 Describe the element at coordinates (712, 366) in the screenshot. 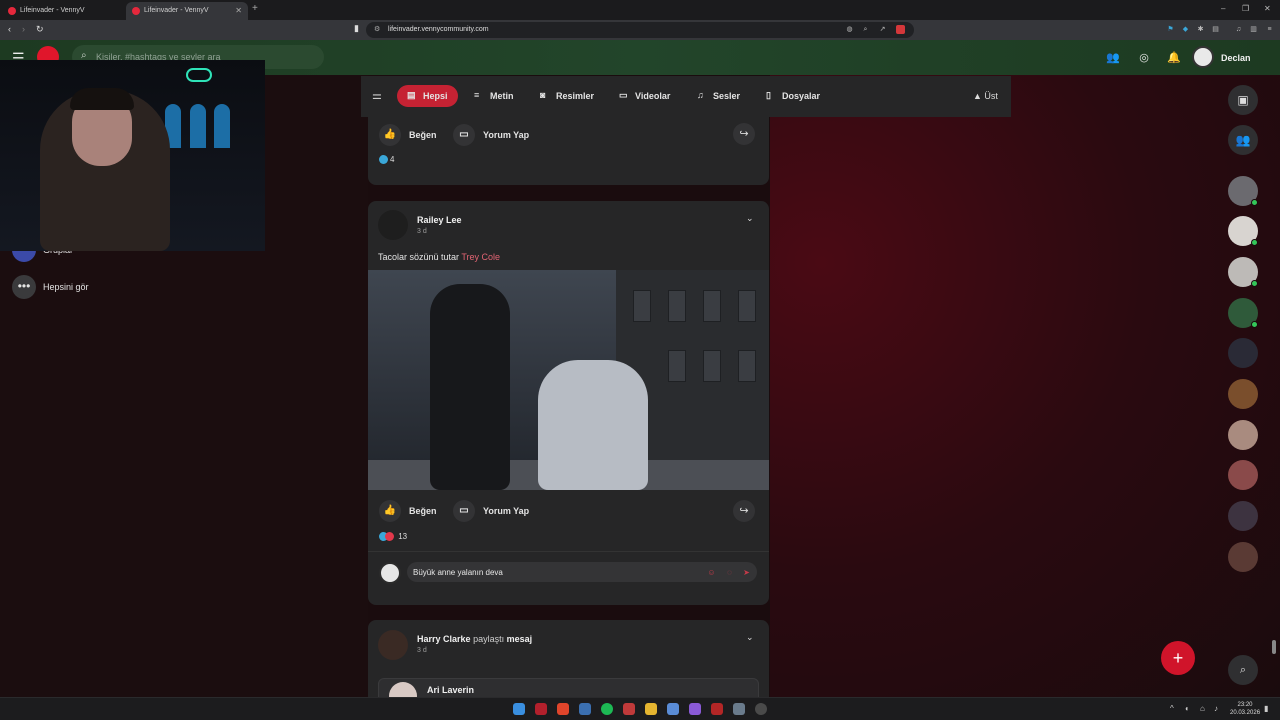

I see `image-window` at that location.